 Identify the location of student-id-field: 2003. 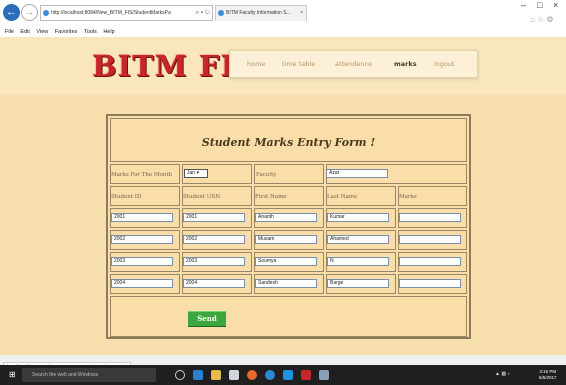
(142, 261).